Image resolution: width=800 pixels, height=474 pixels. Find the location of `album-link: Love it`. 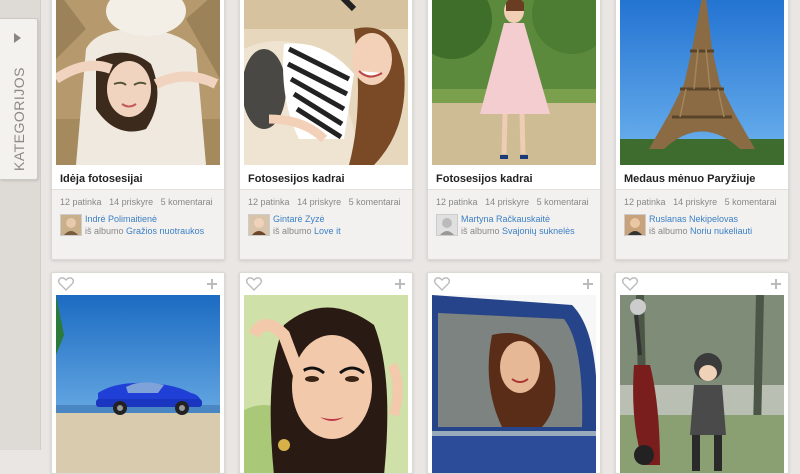

album-link: Love it is located at coordinates (327, 231).